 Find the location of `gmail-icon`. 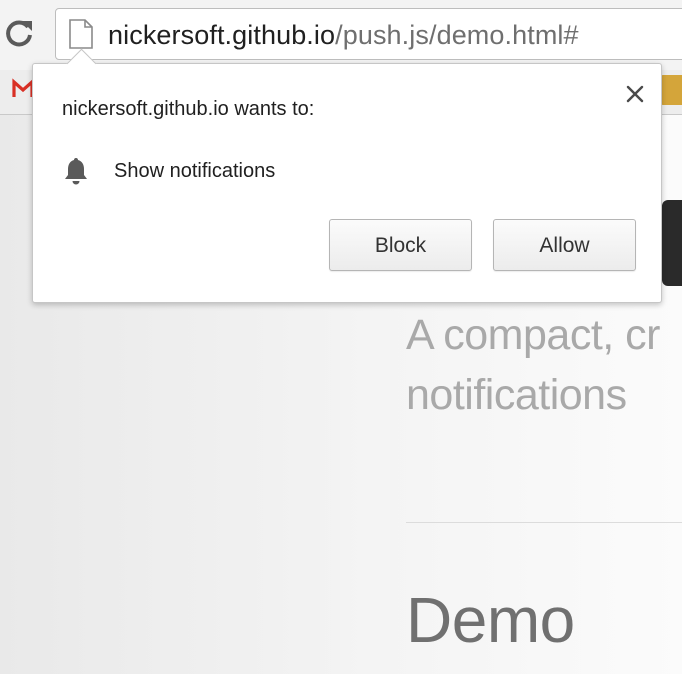

gmail-icon is located at coordinates (23, 89).